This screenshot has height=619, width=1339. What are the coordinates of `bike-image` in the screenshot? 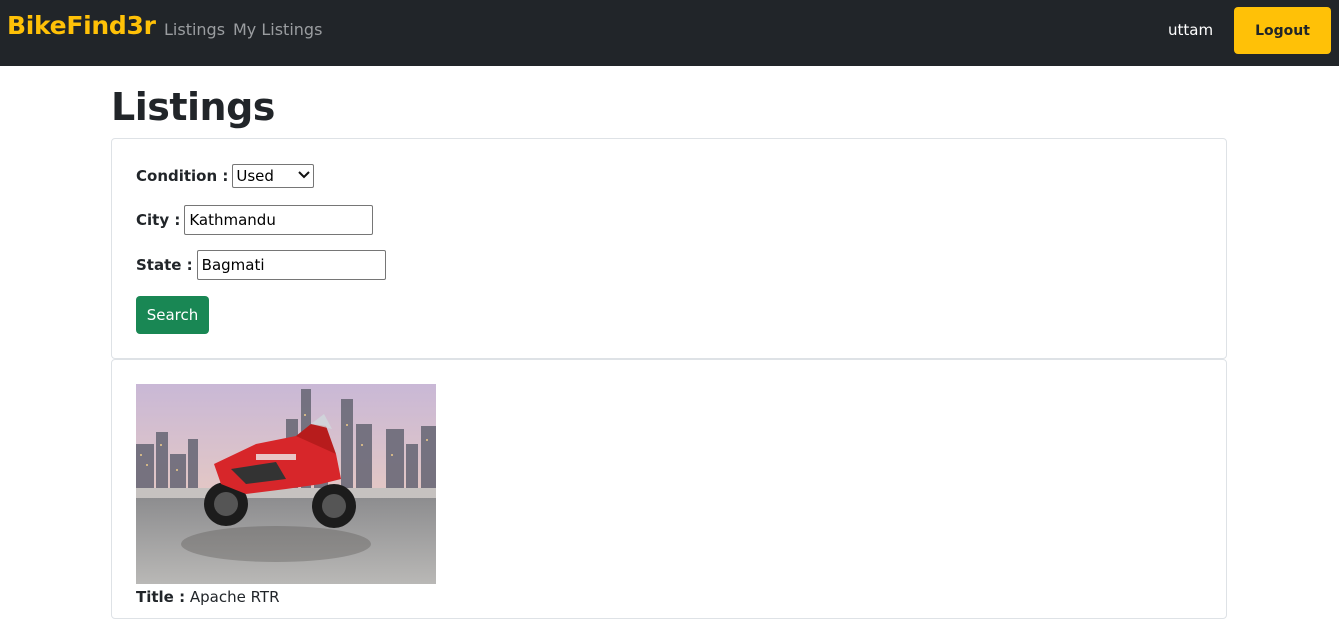 It's located at (286, 484).